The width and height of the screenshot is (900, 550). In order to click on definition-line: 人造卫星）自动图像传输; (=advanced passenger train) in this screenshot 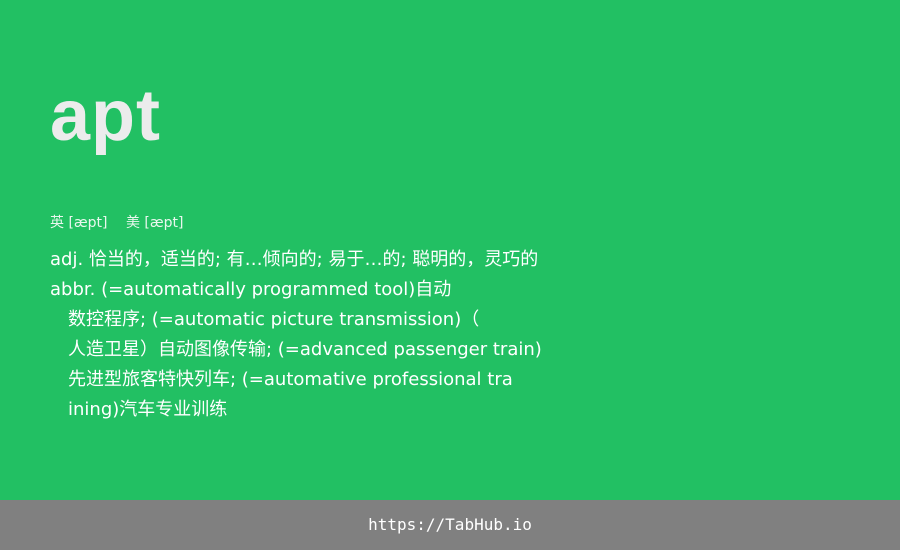, I will do `click(305, 349)`.